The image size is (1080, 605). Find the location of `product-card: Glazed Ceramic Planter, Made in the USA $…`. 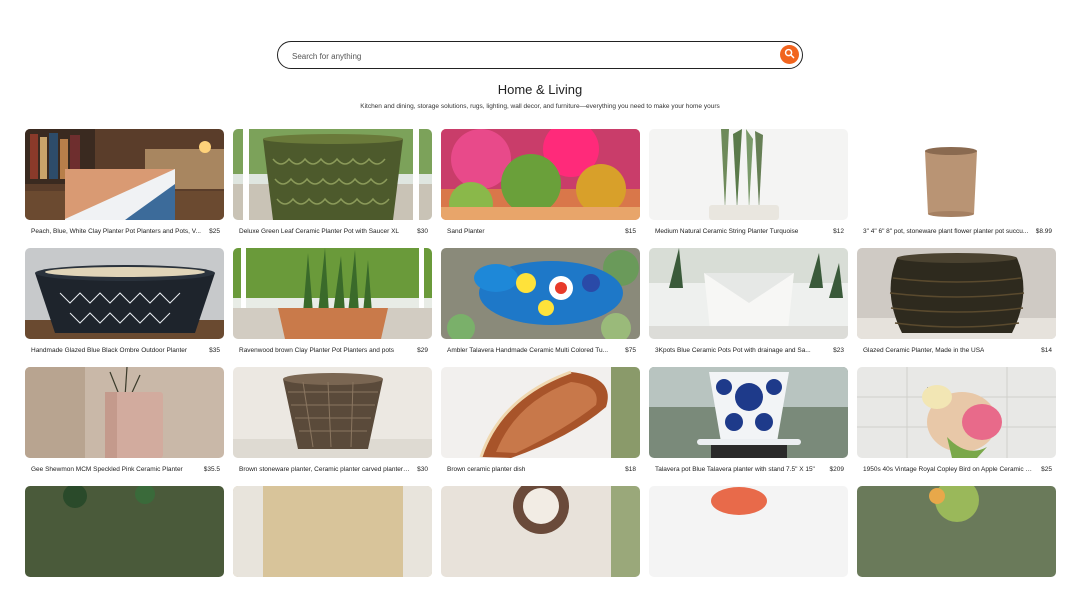

product-card: Glazed Ceramic Planter, Made in the USA $… is located at coordinates (956, 307).